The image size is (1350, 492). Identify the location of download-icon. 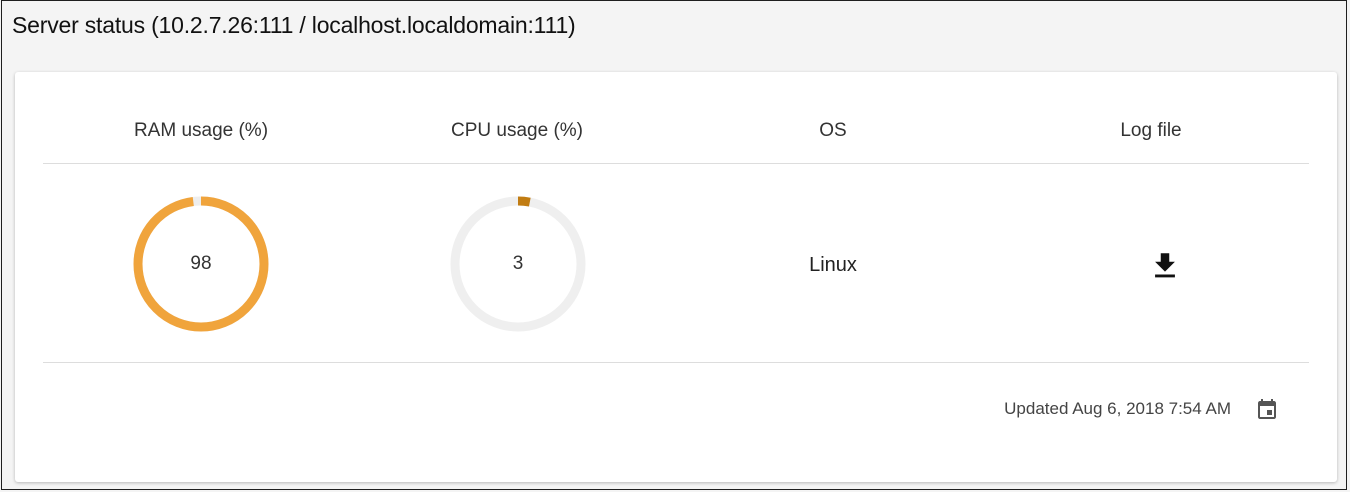
(1165, 265).